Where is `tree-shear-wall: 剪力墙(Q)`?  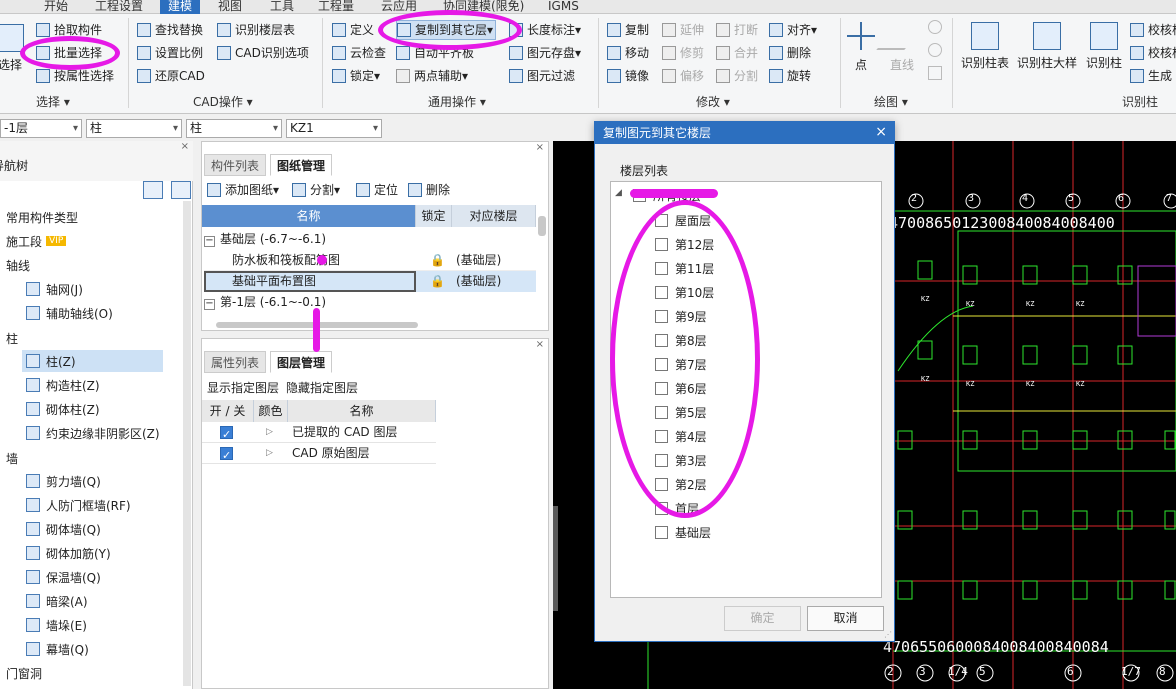
tree-shear-wall: 剪力墙(Q) is located at coordinates (63, 481).